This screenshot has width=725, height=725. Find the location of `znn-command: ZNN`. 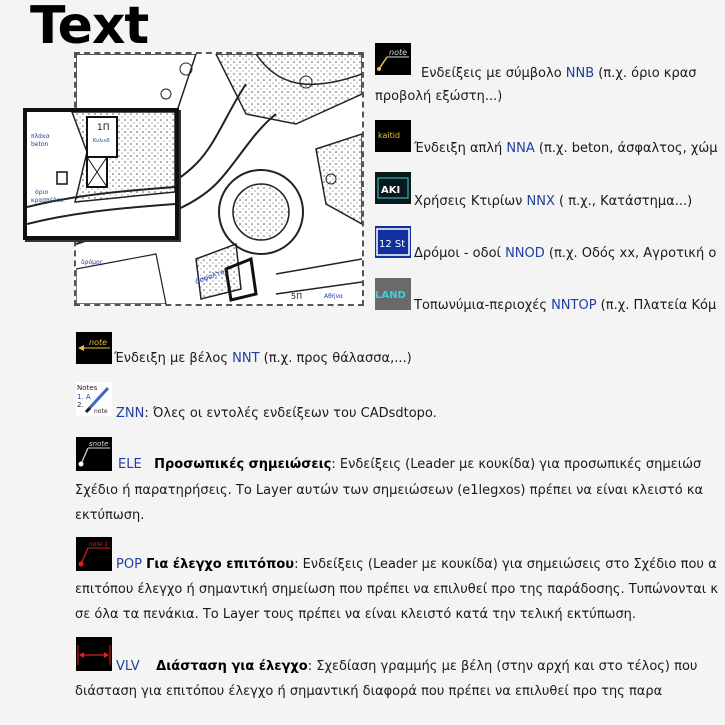

znn-command: ZNN is located at coordinates (130, 413).